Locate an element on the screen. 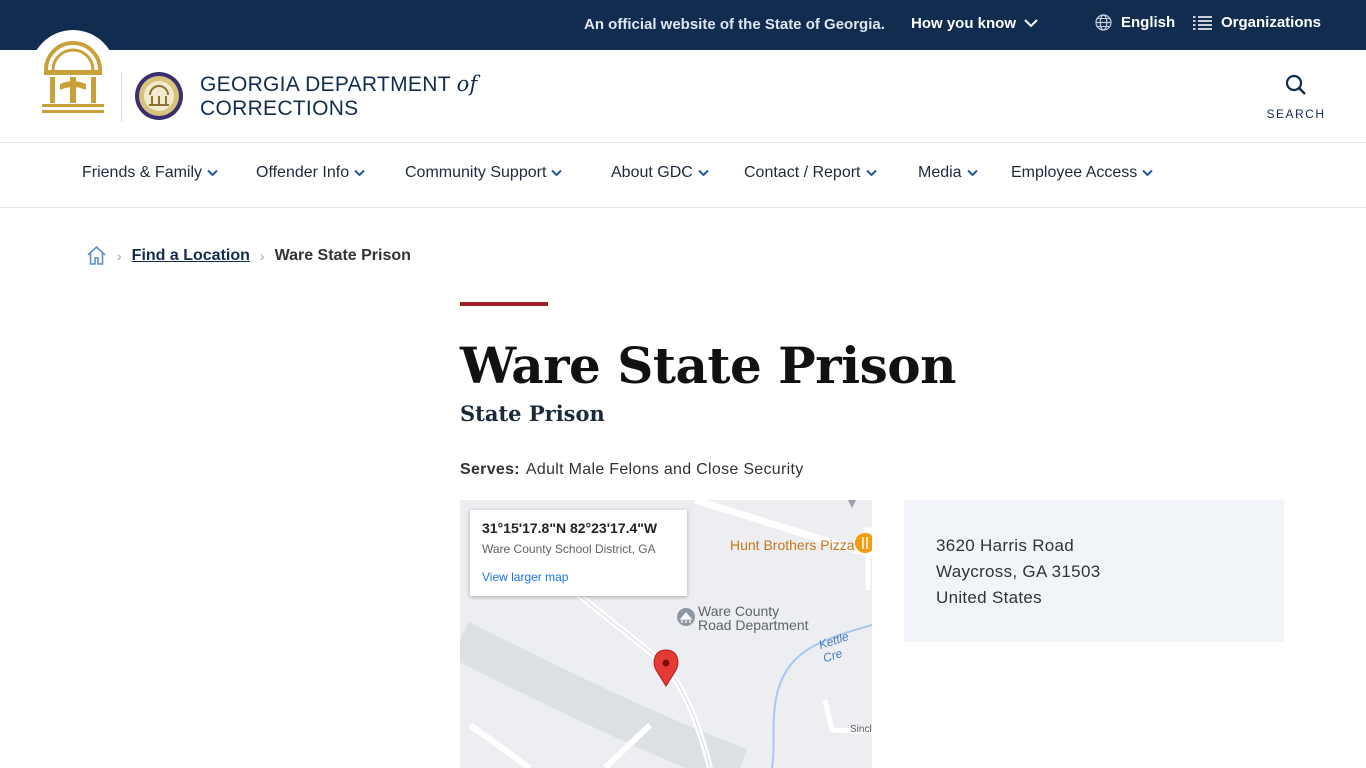 The image size is (1366, 768). brand-line-2: CORRECTIONS is located at coordinates (279, 108).